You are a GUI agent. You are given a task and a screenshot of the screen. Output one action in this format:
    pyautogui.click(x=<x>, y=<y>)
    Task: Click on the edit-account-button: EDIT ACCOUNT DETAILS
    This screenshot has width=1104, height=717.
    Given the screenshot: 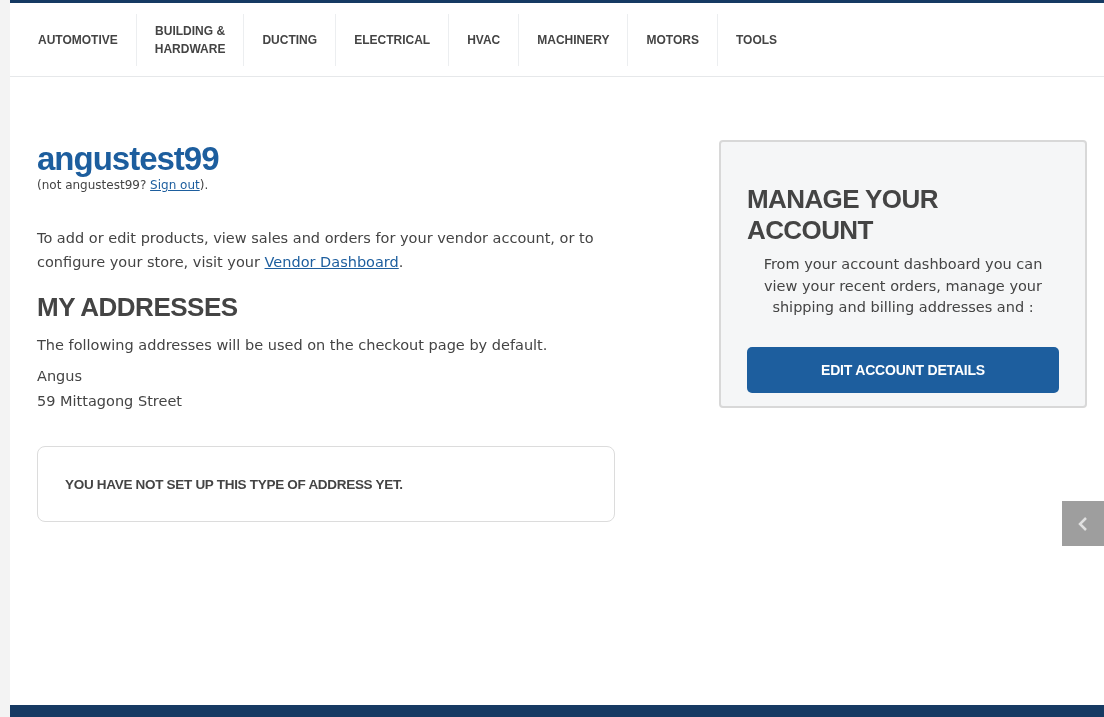 What is the action you would take?
    pyautogui.click(x=903, y=369)
    